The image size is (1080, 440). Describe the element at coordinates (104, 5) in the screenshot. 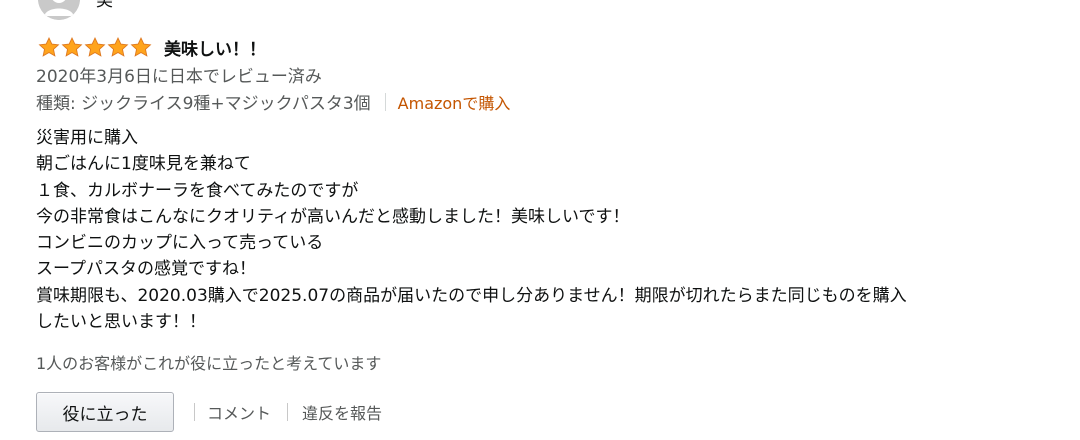

I see `reviewer-name: 美` at that location.